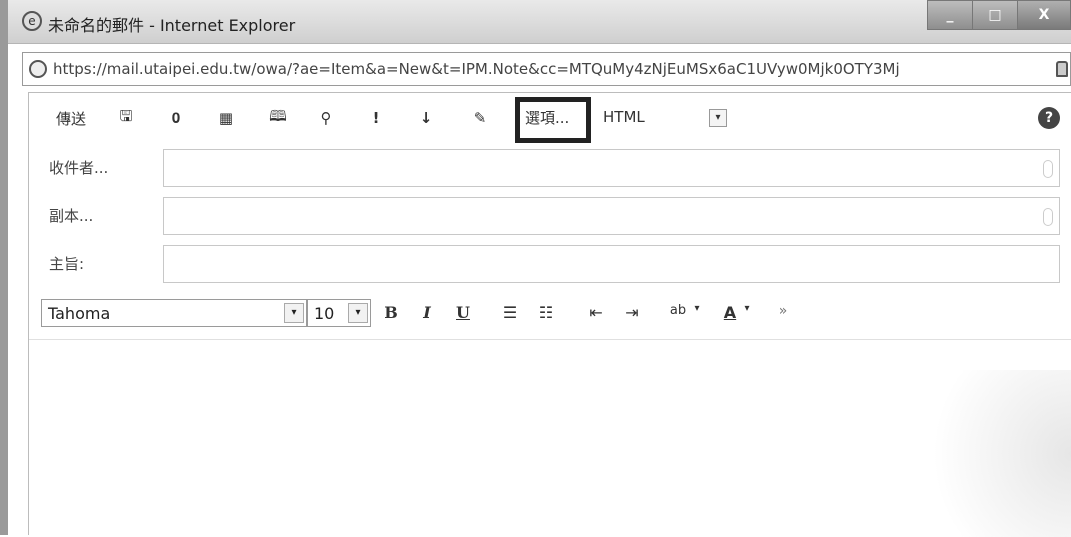 This screenshot has width=1071, height=537. What do you see at coordinates (539, 22) in the screenshot?
I see `title-bar: e 未命名的郵件 - Internet Explorer _ □ X` at bounding box center [539, 22].